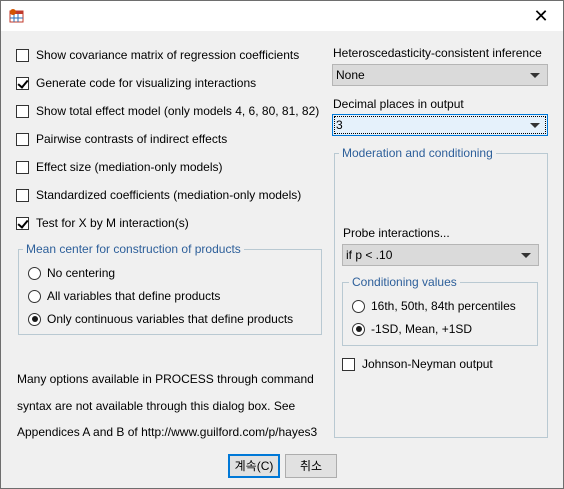  What do you see at coordinates (129, 167) in the screenshot?
I see `effect-size-label: Effect size (mediation-only models)` at bounding box center [129, 167].